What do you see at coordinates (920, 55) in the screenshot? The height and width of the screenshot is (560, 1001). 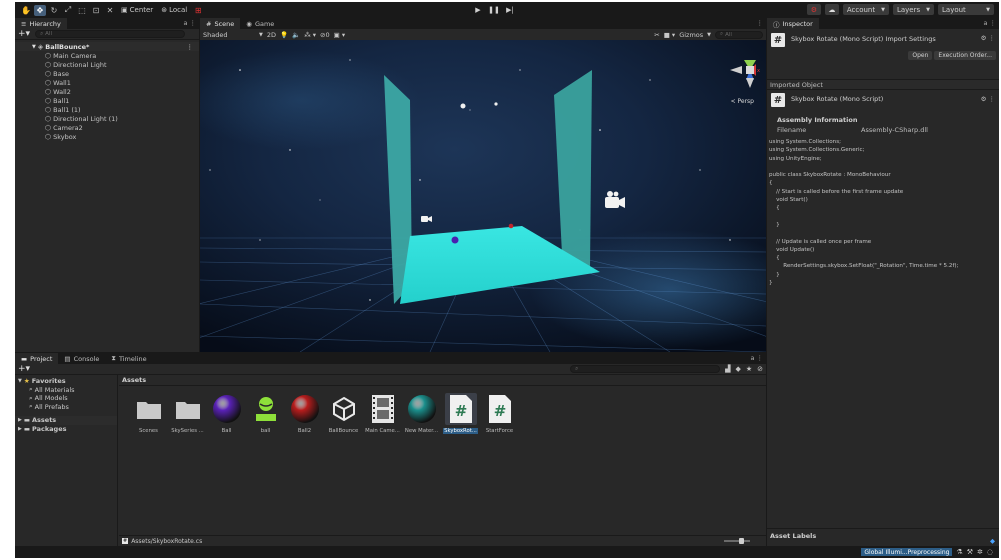 I see `open-button: Open` at bounding box center [920, 55].